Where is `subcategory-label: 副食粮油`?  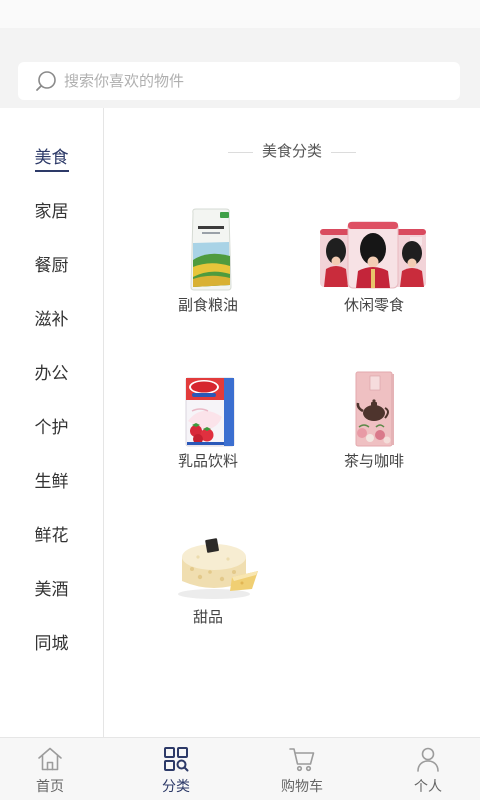
subcategory-label: 副食粮油 is located at coordinates (207, 305).